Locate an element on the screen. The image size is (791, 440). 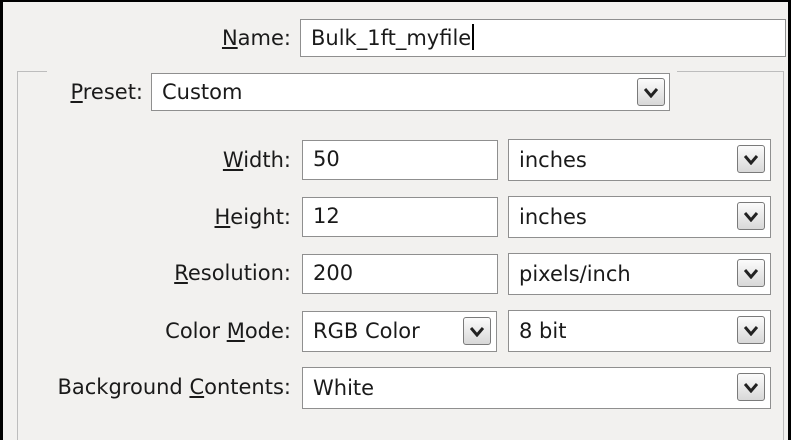
height-input: 12 is located at coordinates (400, 217).